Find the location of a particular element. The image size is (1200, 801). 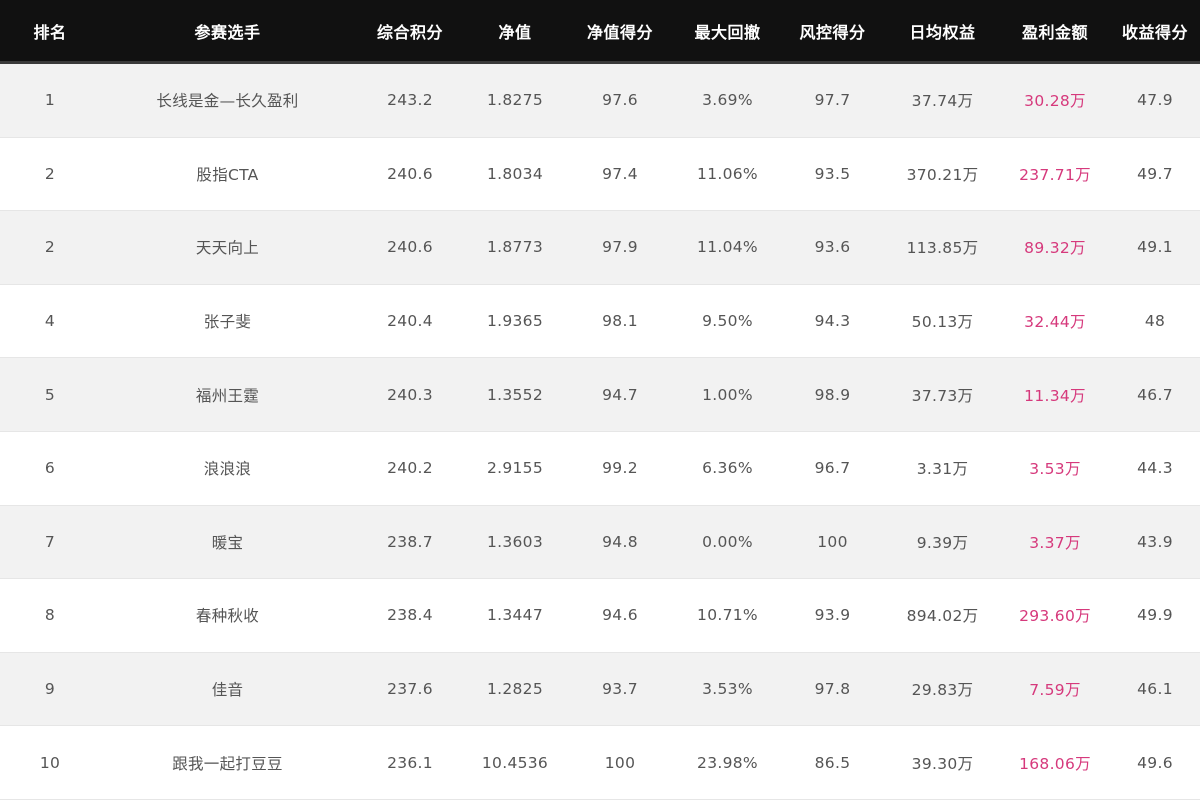

cell-player: 张子斐 is located at coordinates (227, 321).